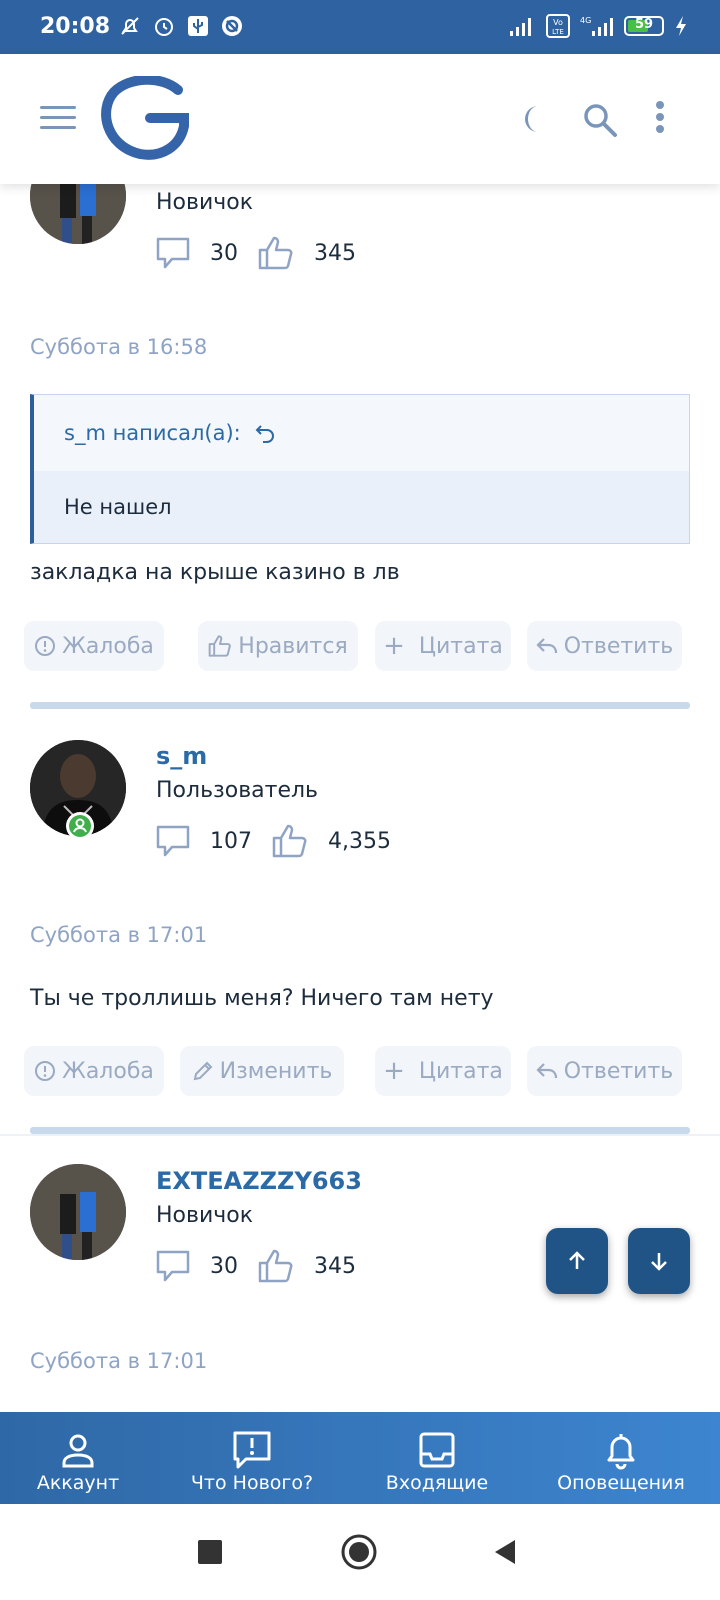 Image resolution: width=720 pixels, height=1600 pixels. Describe the element at coordinates (78, 1483) in the screenshot. I see `nav-account-label: Аккаунт` at that location.